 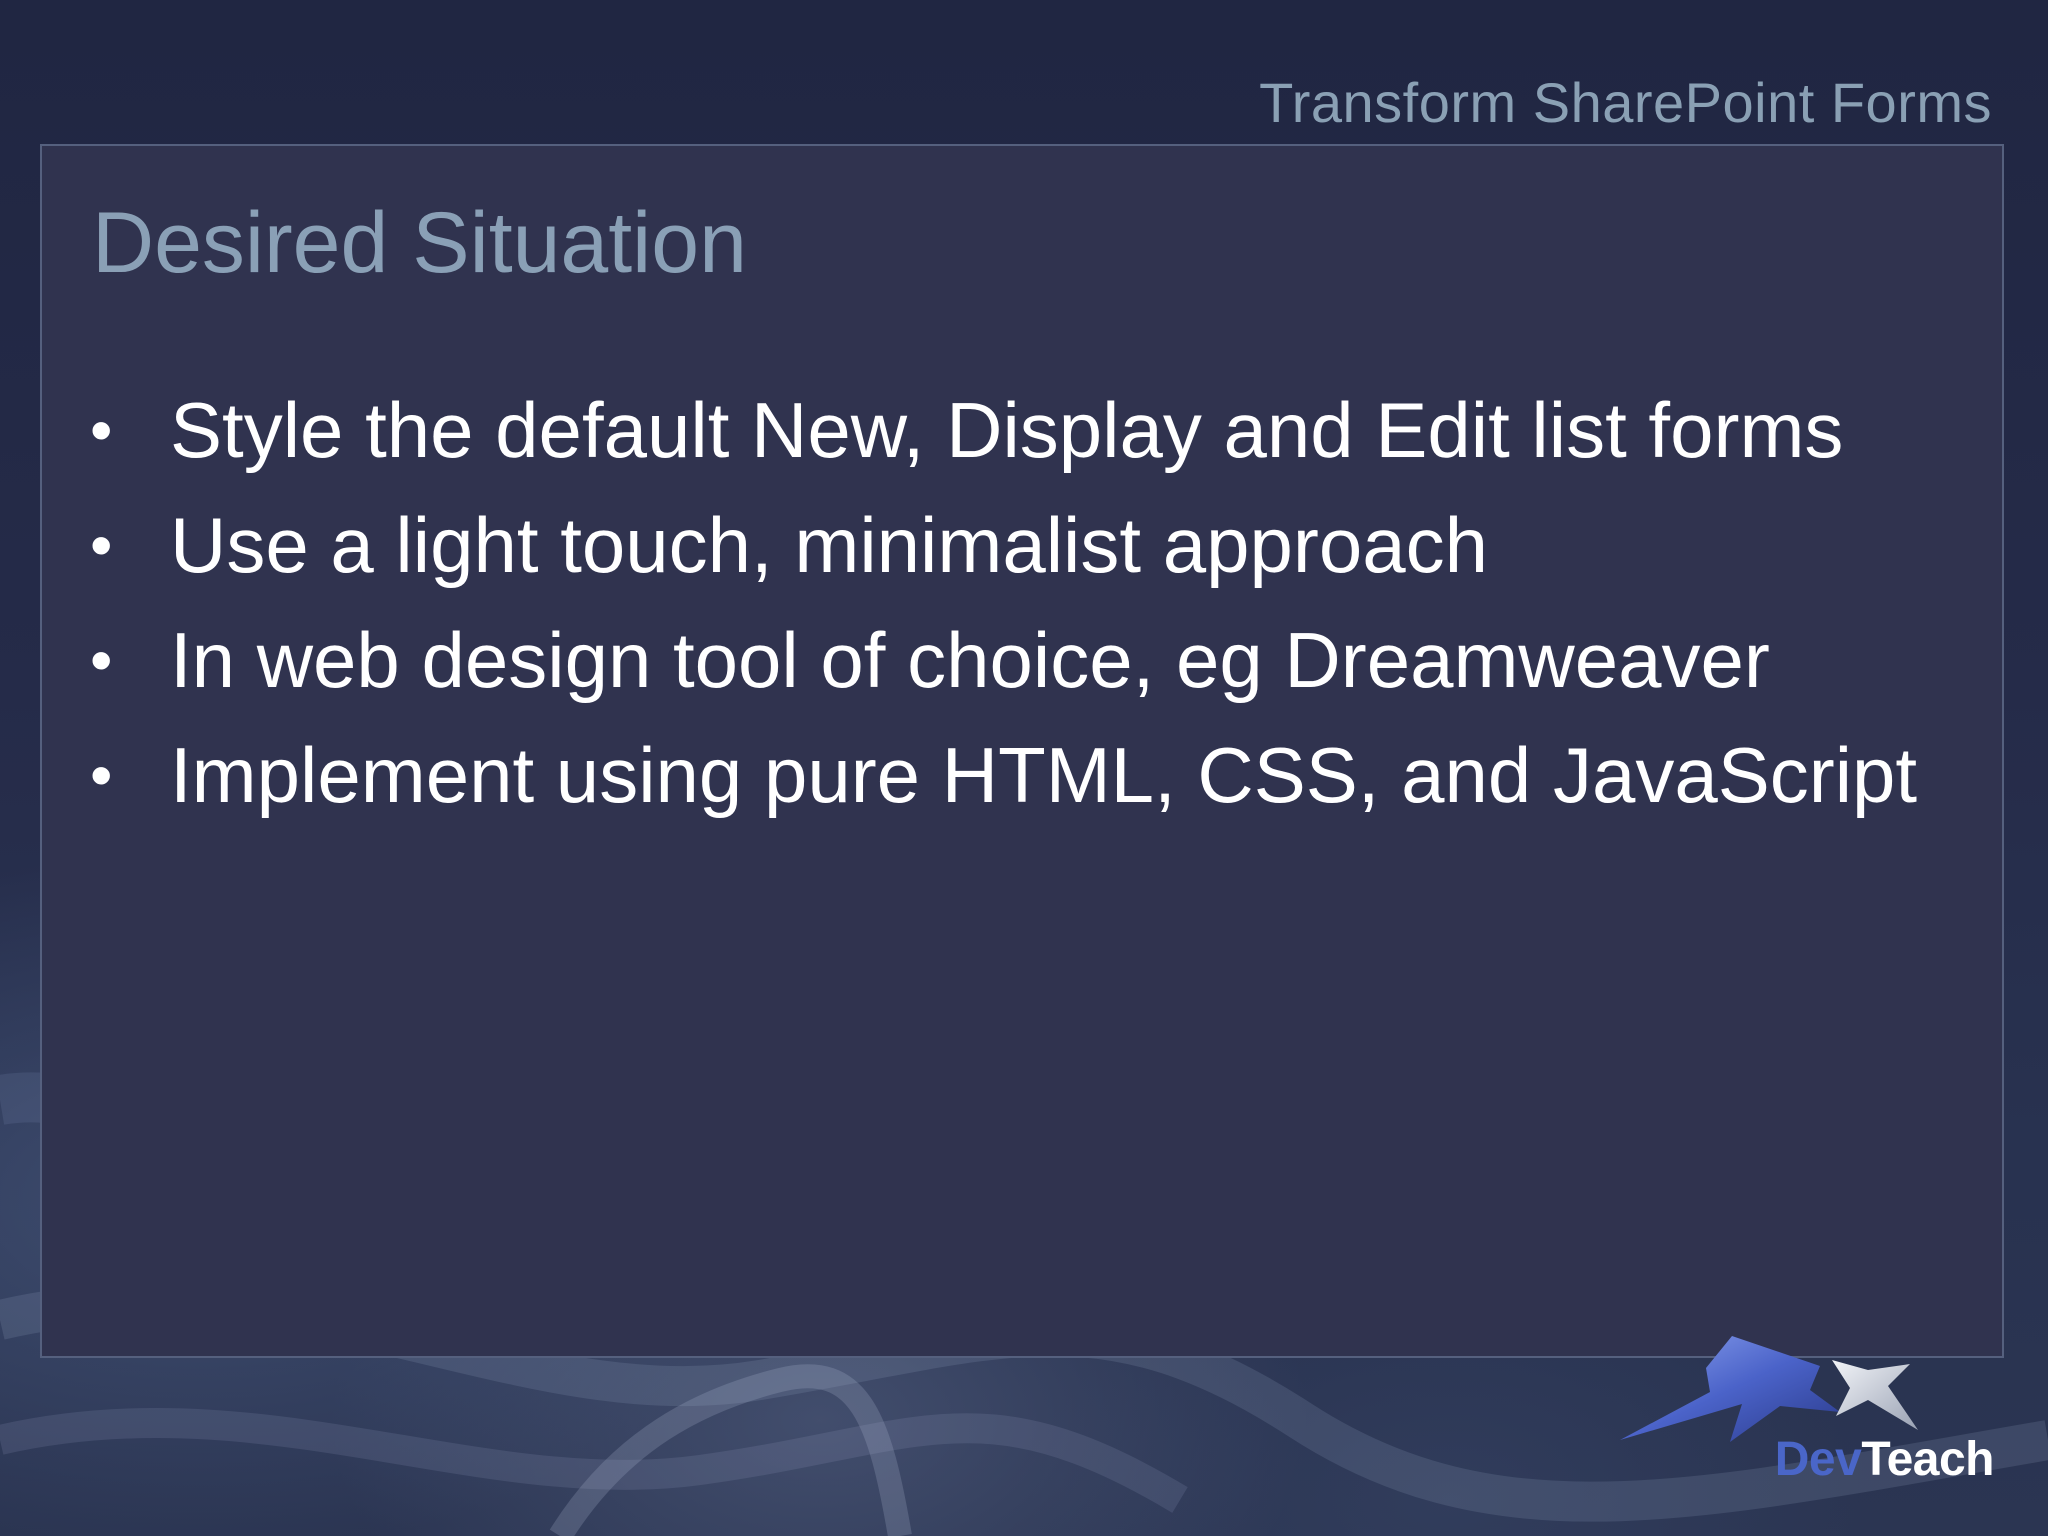 I want to click on bullet-text: Use a light touch, minimalist approach, so click(x=829, y=544).